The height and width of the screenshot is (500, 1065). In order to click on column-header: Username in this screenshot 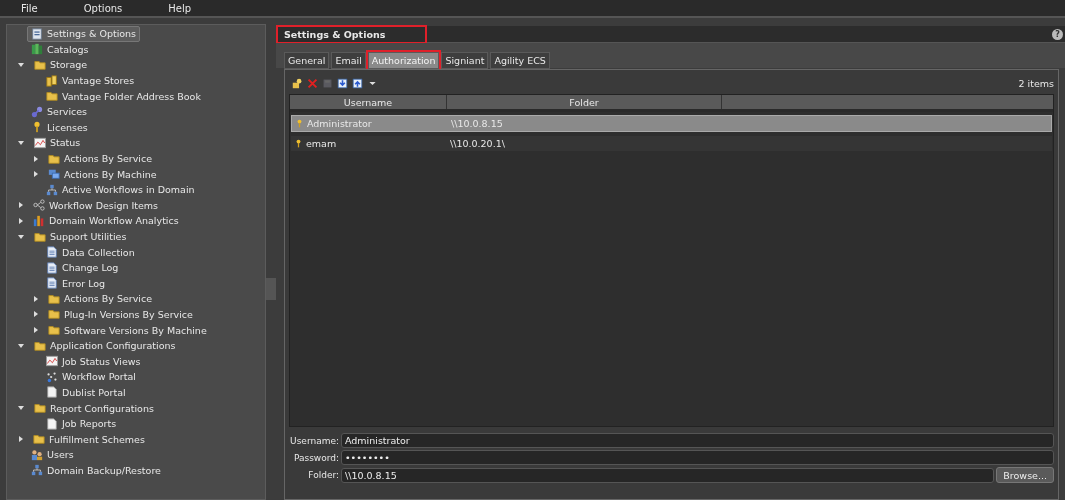, I will do `click(368, 102)`.